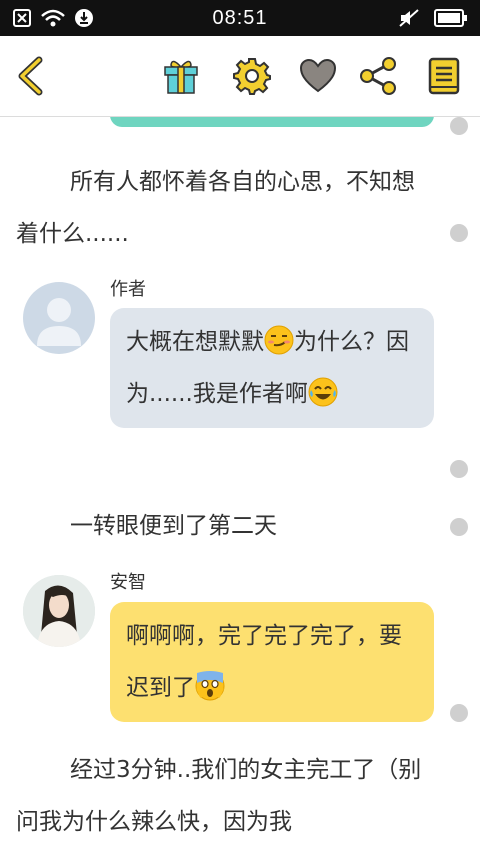 Image resolution: width=480 pixels, height=854 pixels. Describe the element at coordinates (264, 662) in the screenshot. I see `dialog-text: 啊啊啊，完了完了完了，要迟到了` at that location.